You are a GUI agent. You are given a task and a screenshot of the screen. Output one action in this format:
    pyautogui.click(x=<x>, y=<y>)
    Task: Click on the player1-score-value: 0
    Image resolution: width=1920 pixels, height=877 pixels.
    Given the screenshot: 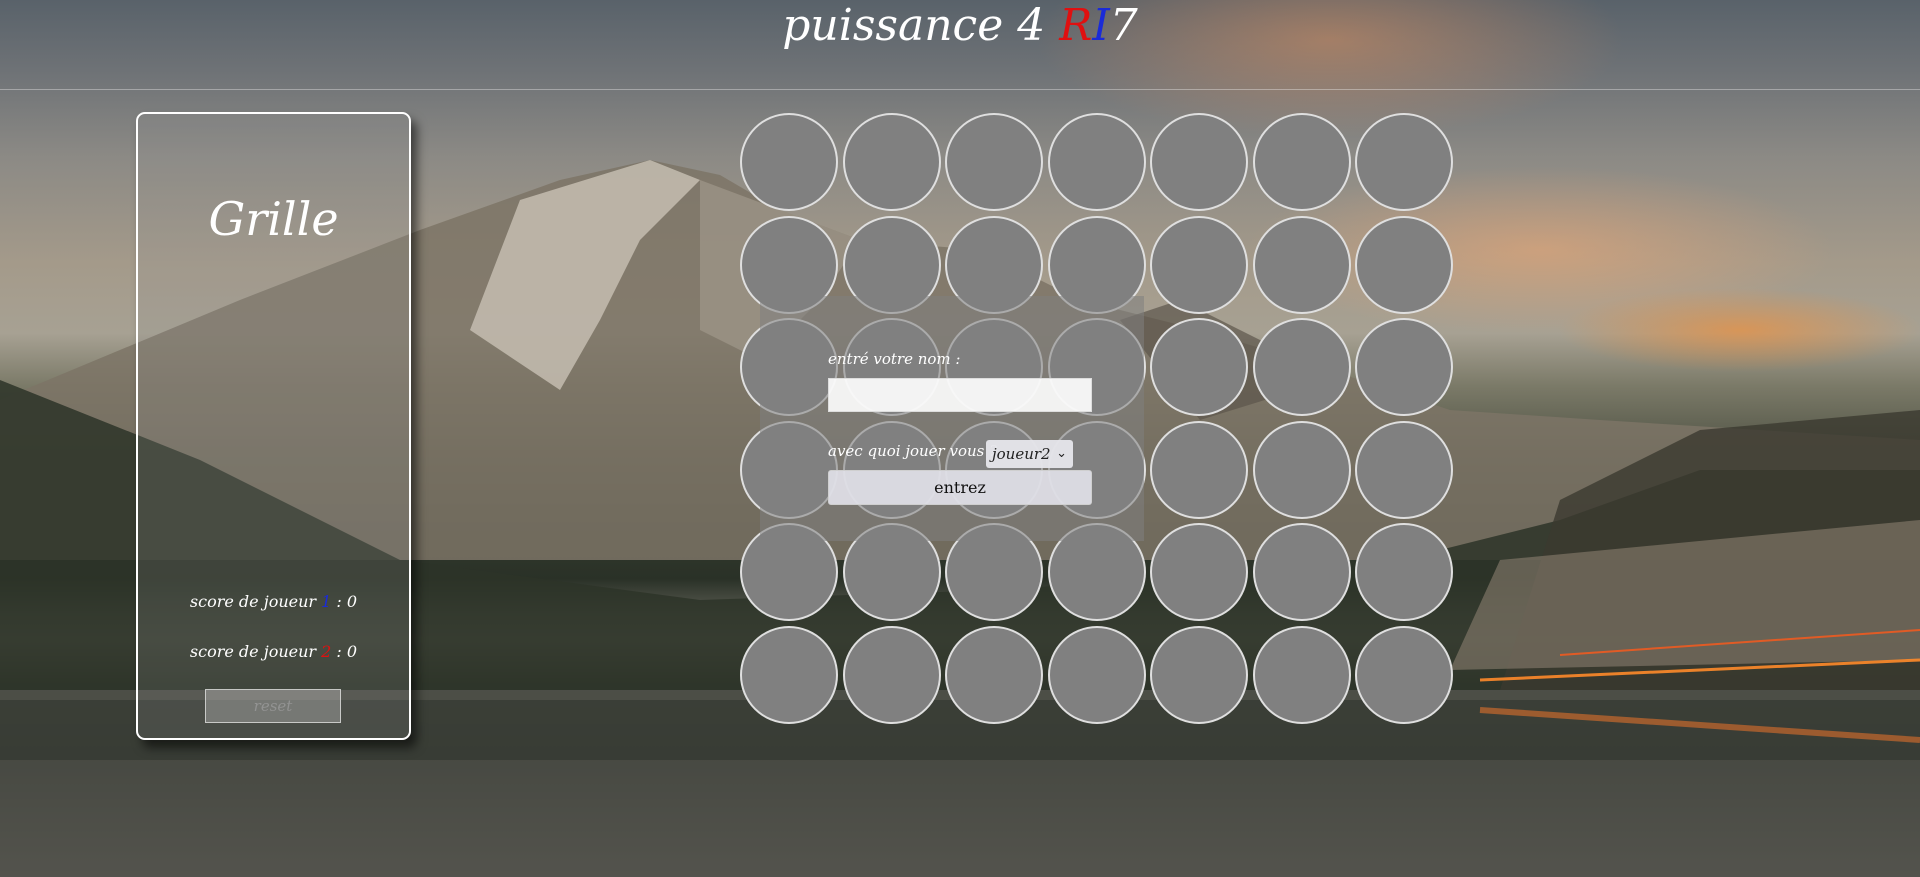 What is the action you would take?
    pyautogui.click(x=352, y=601)
    